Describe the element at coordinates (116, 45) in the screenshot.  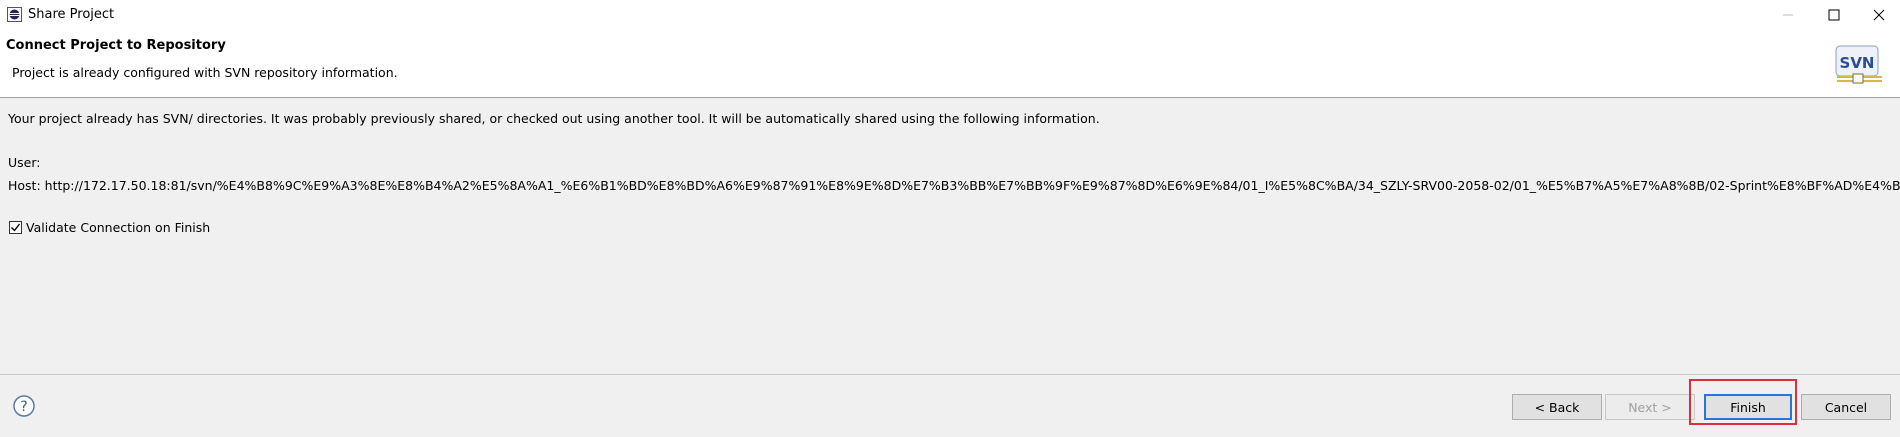
I see `wizard-title: Connect Project to Repository` at that location.